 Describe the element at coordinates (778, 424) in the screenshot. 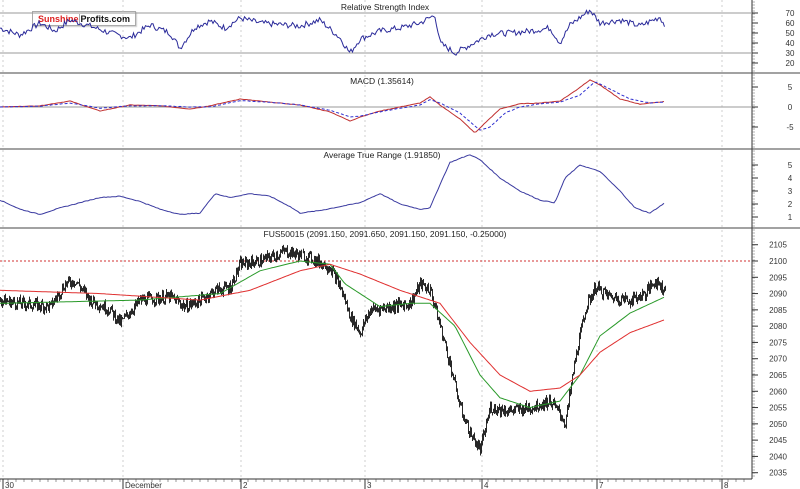

I see `y-tick-label: 2050` at that location.